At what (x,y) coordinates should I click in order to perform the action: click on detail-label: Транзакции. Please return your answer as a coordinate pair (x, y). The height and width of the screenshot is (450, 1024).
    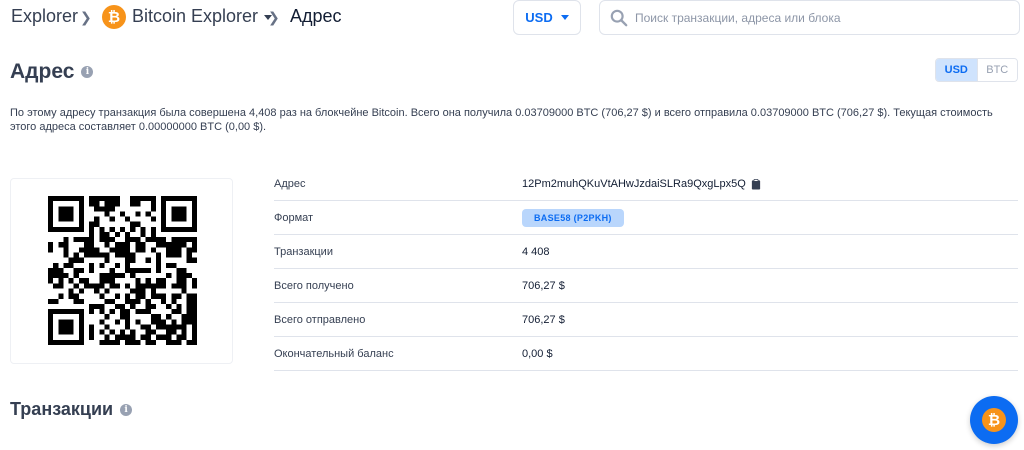
    Looking at the image, I should click on (303, 252).